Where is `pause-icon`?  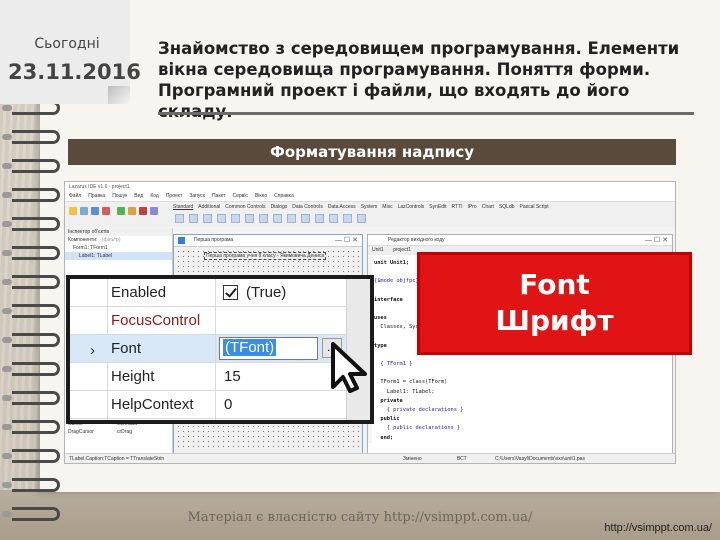 pause-icon is located at coordinates (132, 211).